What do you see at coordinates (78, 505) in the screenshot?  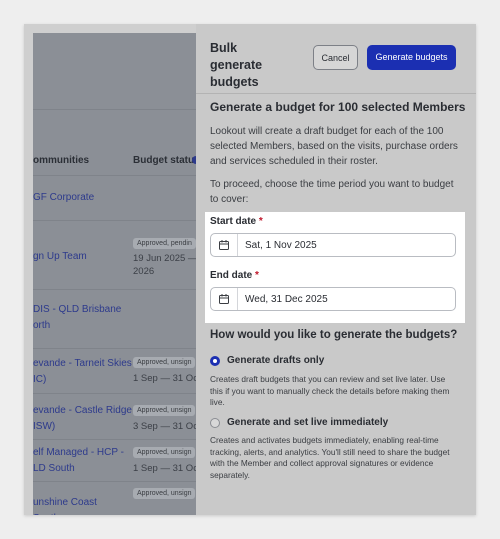 I see `table-row-name: unshine Coast South` at bounding box center [78, 505].